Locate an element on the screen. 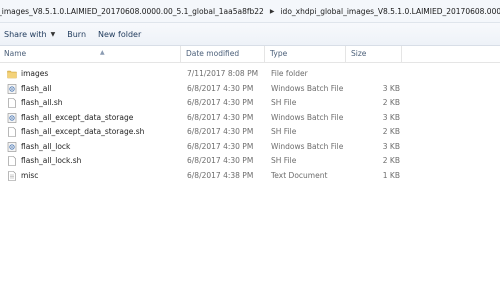 The height and width of the screenshot is (294, 500). column-headers: ▲ Name Date modified Type Size is located at coordinates (250, 54).